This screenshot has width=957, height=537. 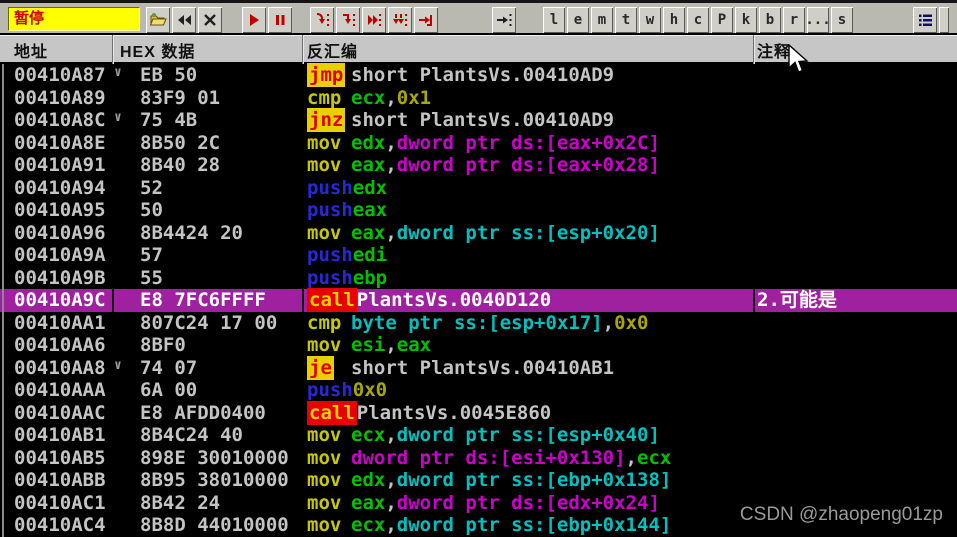 I want to click on windows-list-button, so click(x=925, y=20).